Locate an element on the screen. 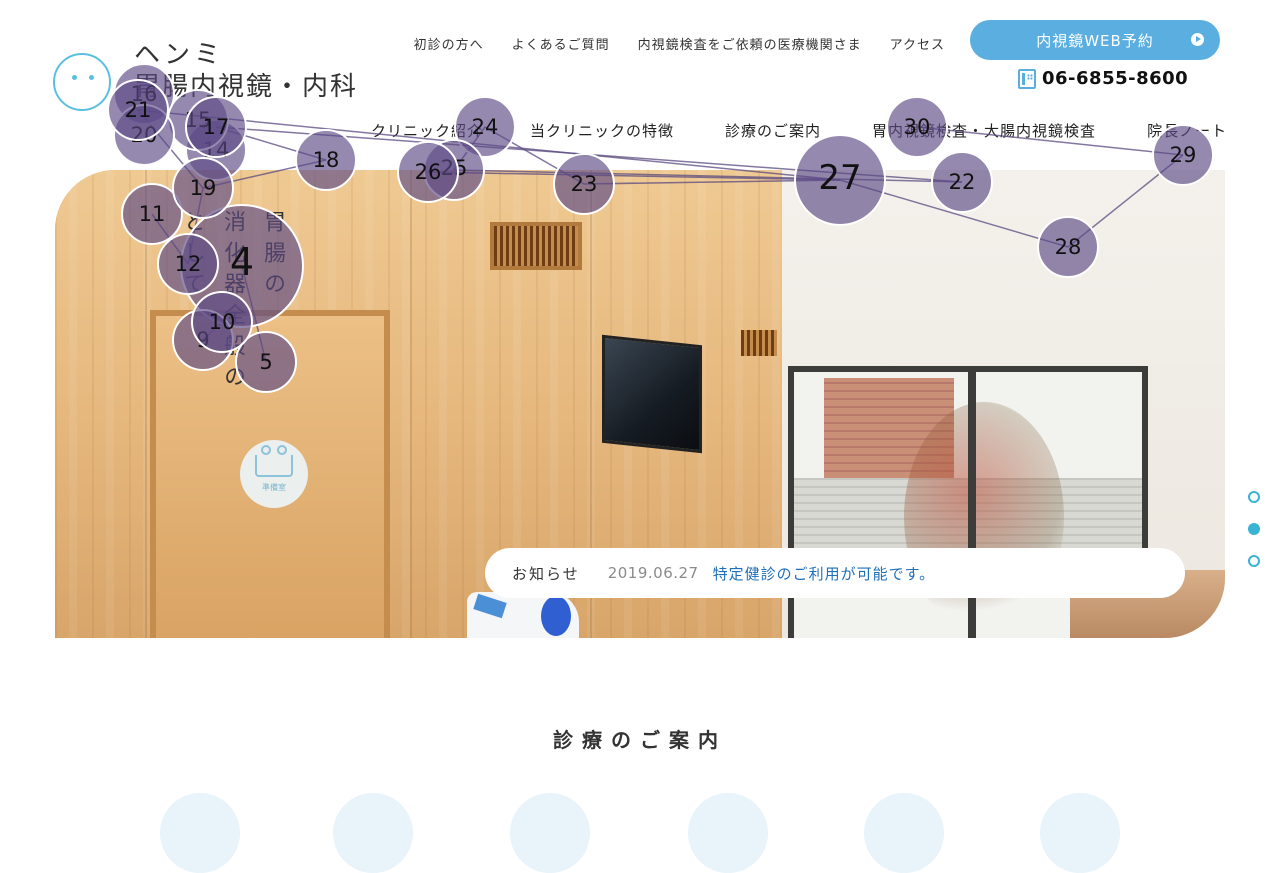 Image resolution: width=1280 pixels, height=873 pixels. hero-copy-line: 胃腸の is located at coordinates (272, 256).